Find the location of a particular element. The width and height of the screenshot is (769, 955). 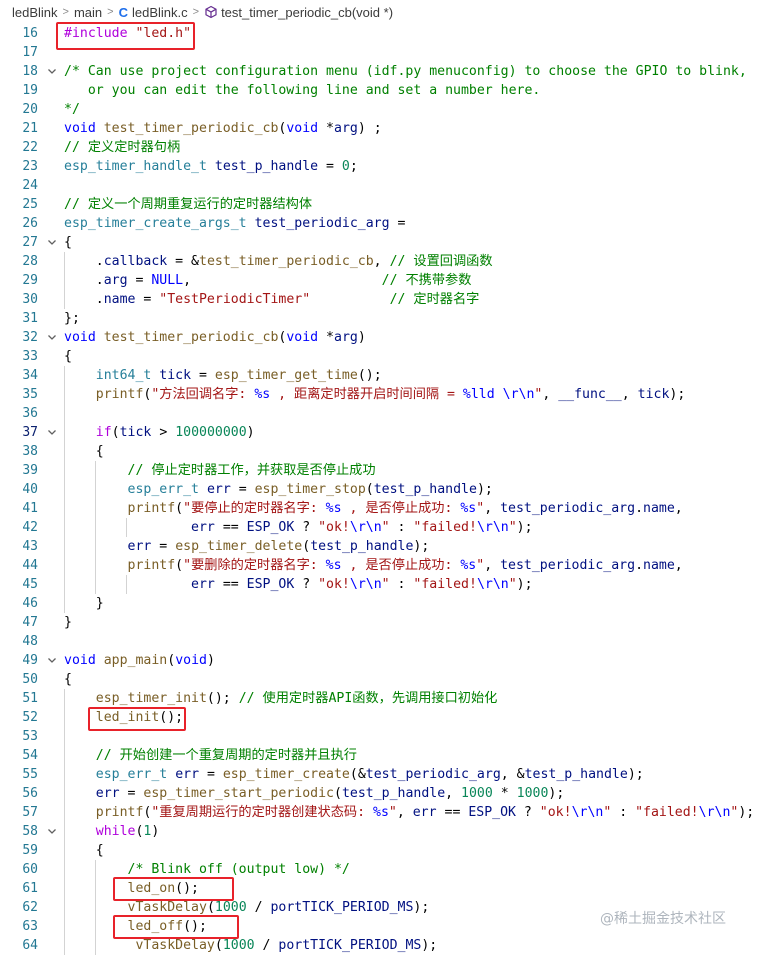

code-token: ) is located at coordinates (155, 831).